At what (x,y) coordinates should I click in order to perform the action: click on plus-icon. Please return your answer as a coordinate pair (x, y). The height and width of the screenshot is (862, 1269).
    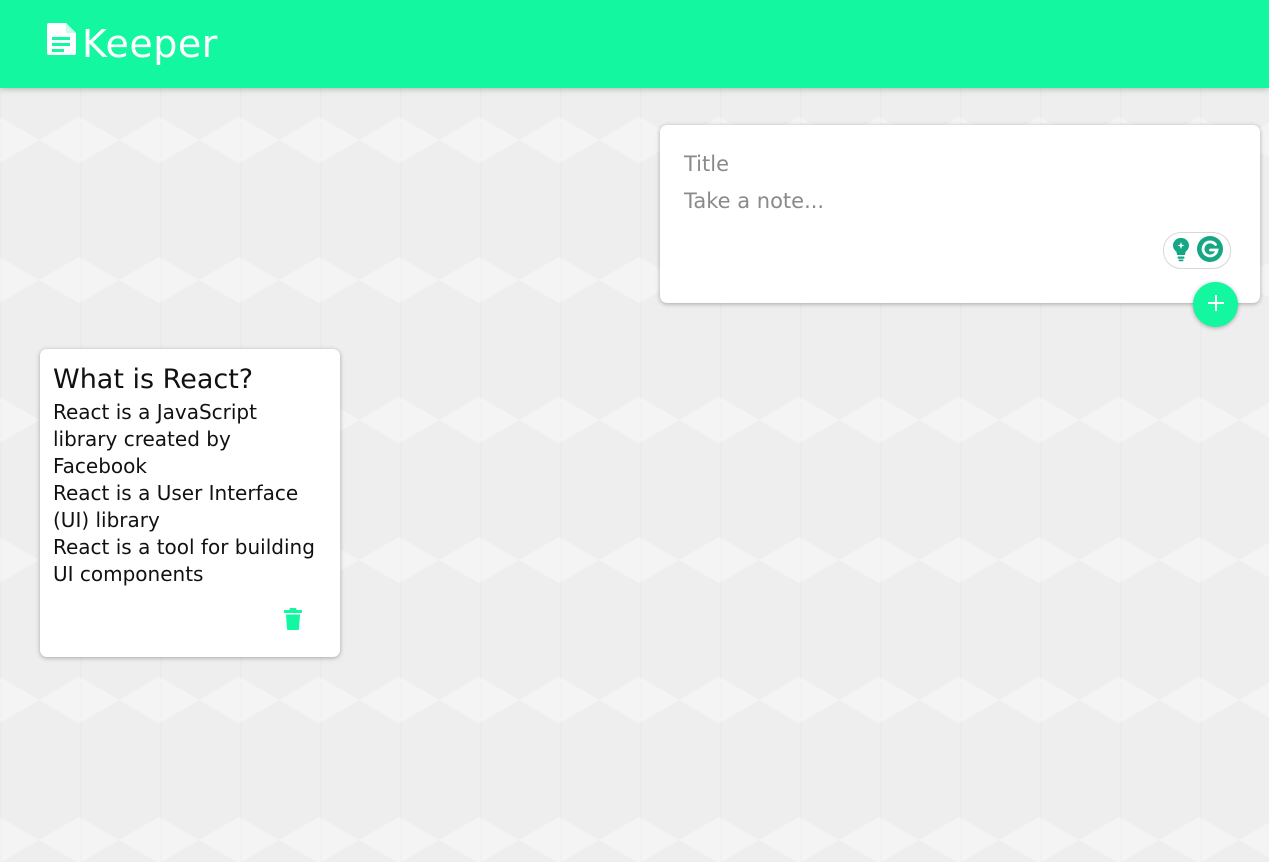
    Looking at the image, I should click on (1216, 304).